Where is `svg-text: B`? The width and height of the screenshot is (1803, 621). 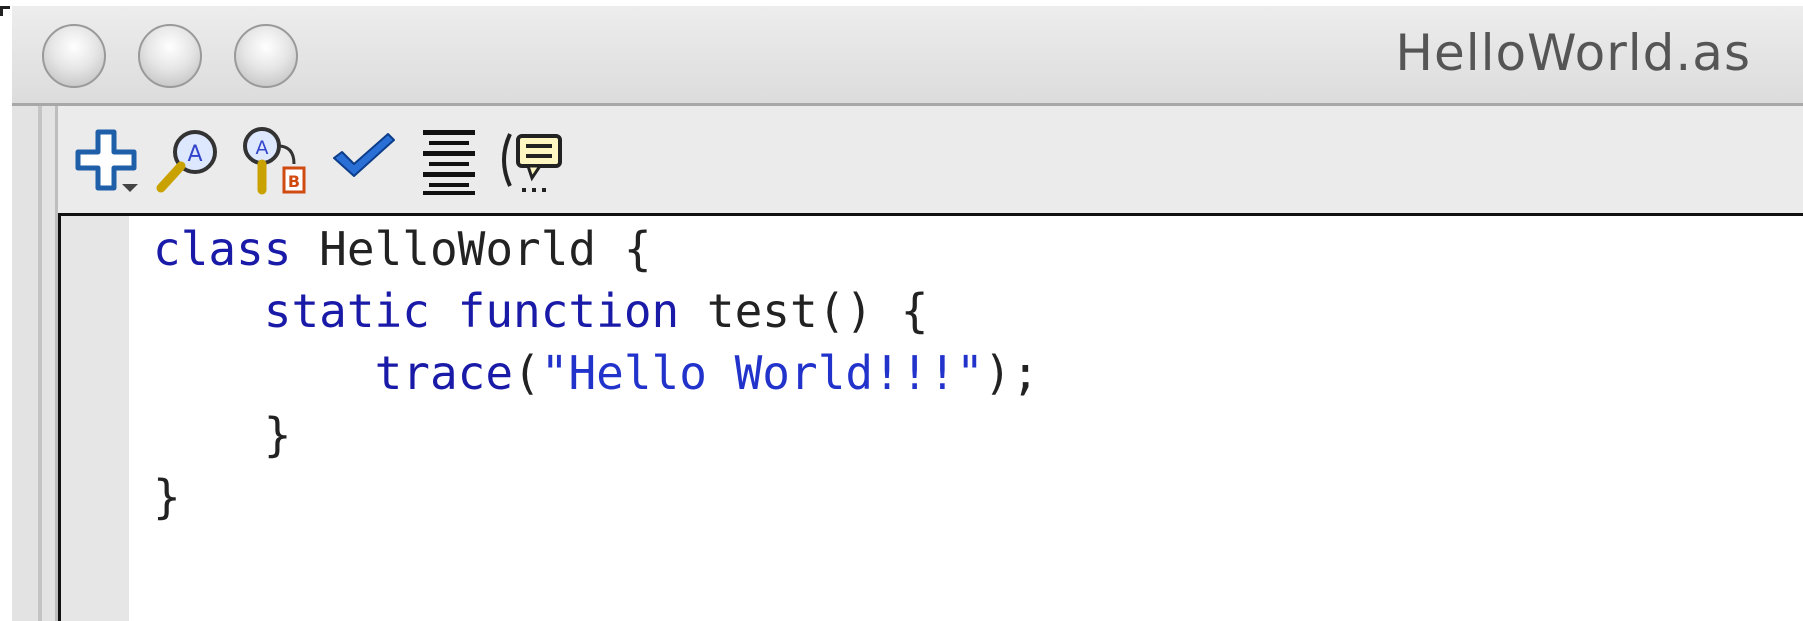
svg-text: B is located at coordinates (294, 181).